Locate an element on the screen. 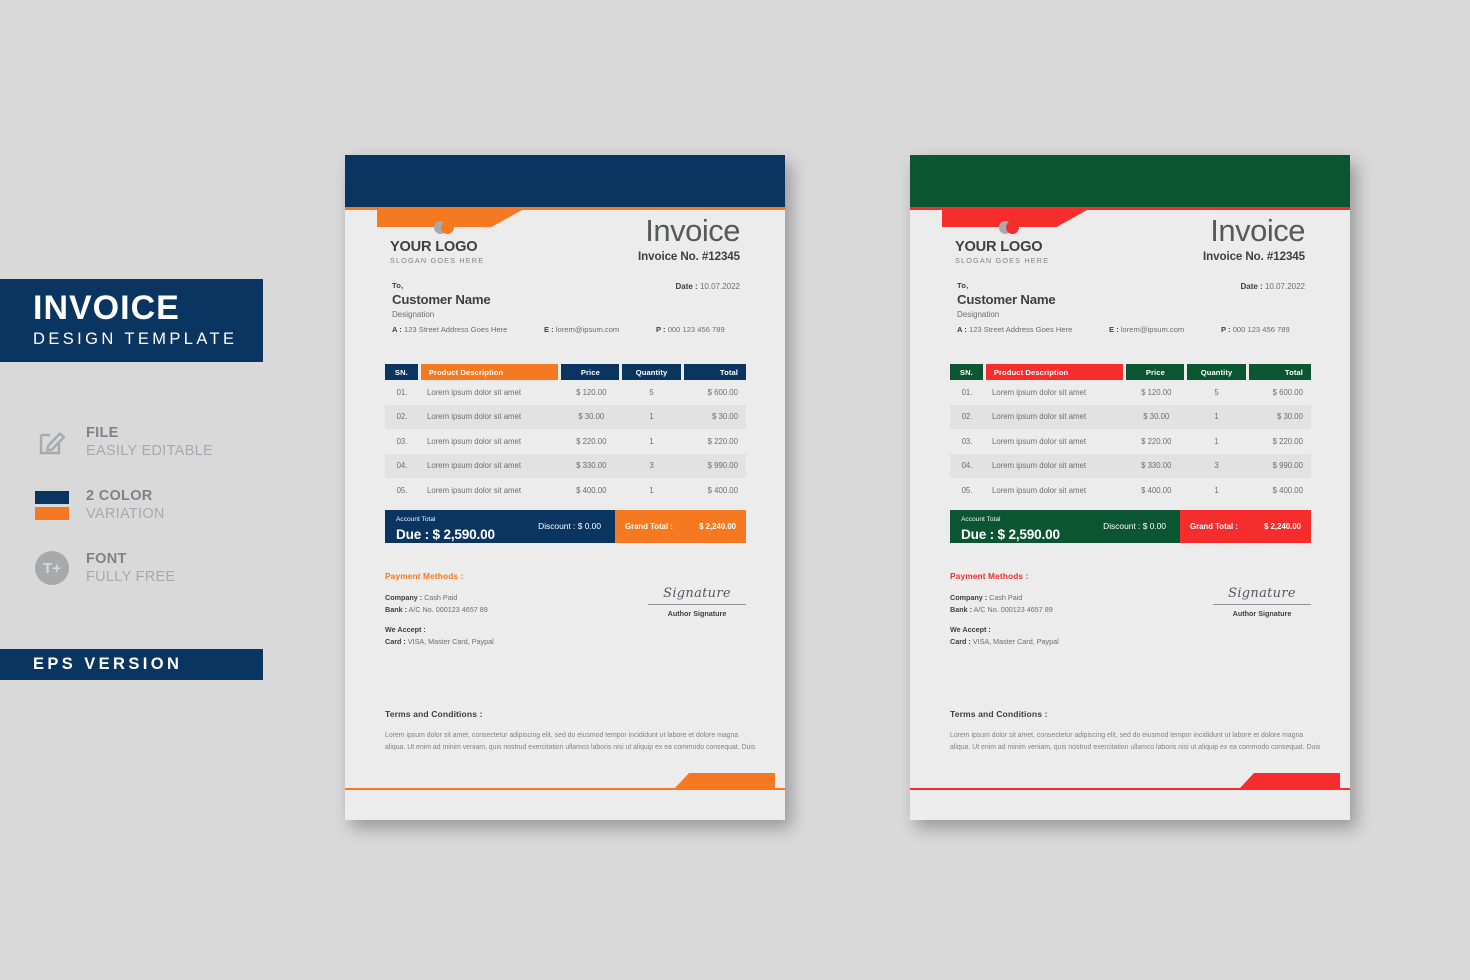 The width and height of the screenshot is (1470, 980). cell-total: $ 600.00 is located at coordinates (722, 392).